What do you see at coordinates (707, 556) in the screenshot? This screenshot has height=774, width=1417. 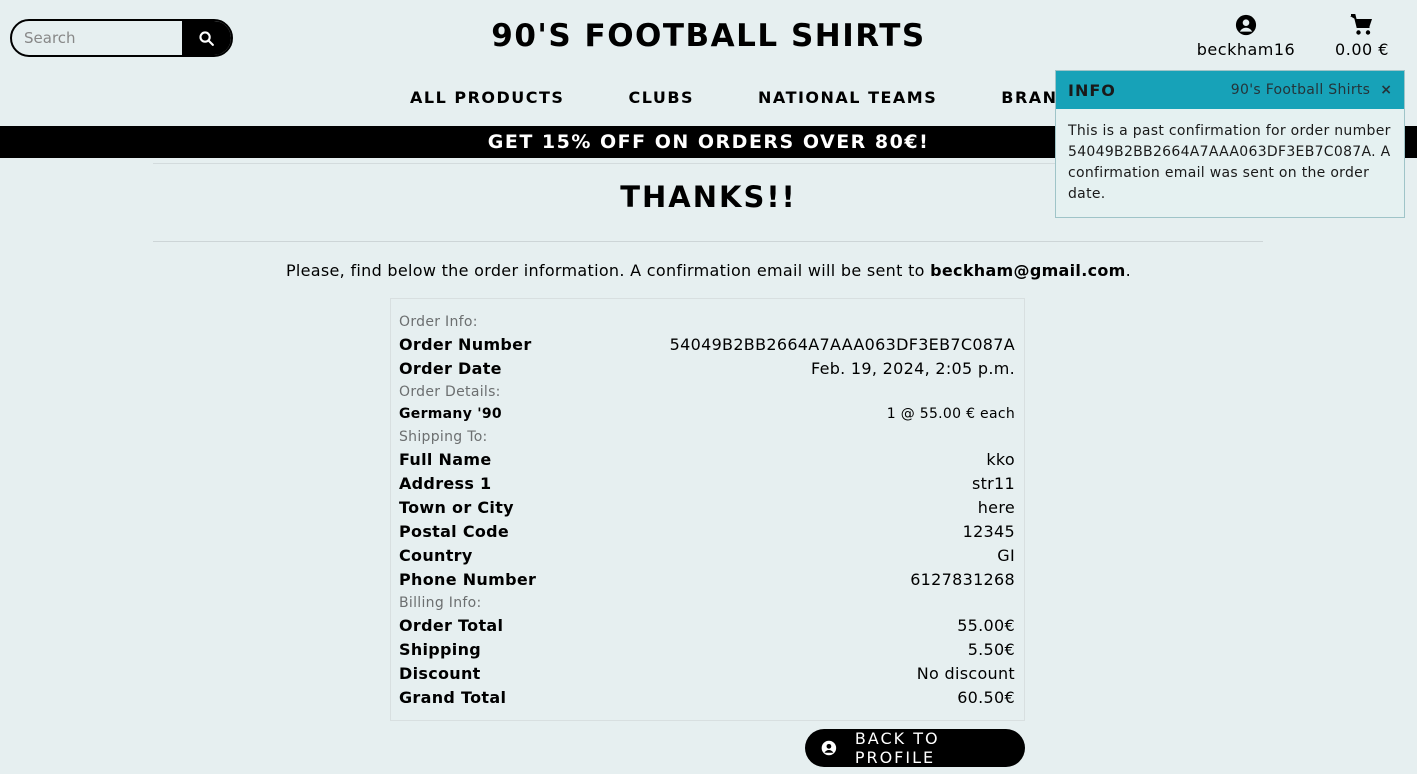 I see `country-row: Country GI` at bounding box center [707, 556].